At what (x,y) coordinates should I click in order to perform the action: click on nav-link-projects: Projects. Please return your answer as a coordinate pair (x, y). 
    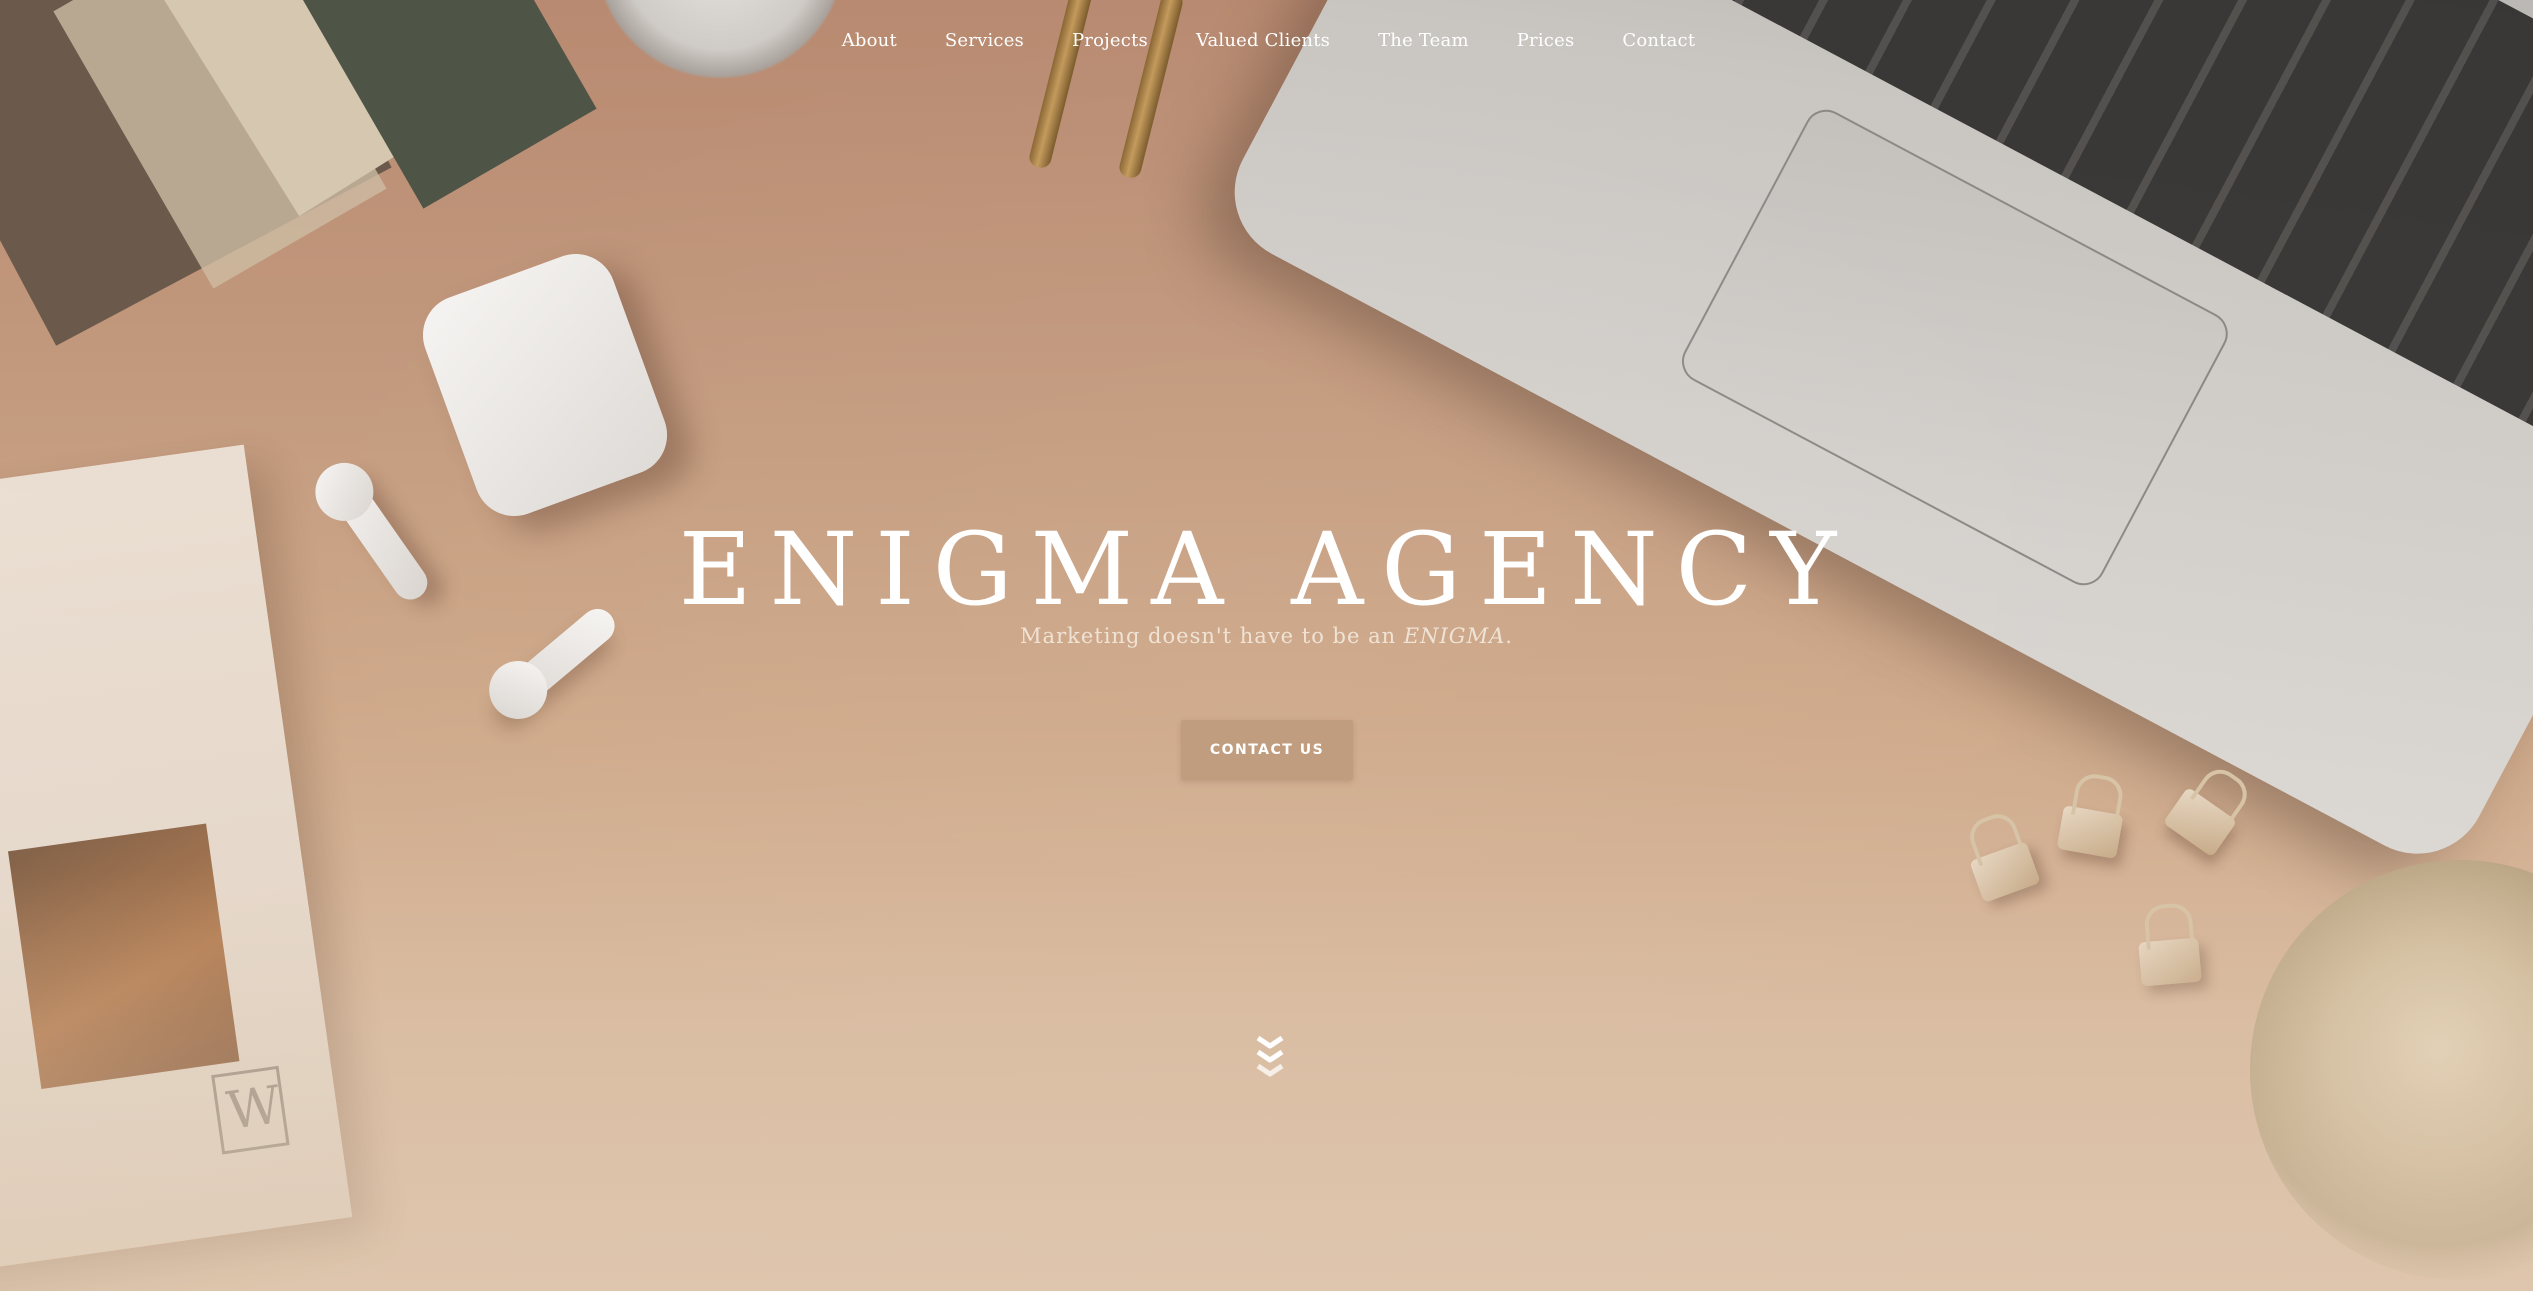
    Looking at the image, I should click on (1110, 40).